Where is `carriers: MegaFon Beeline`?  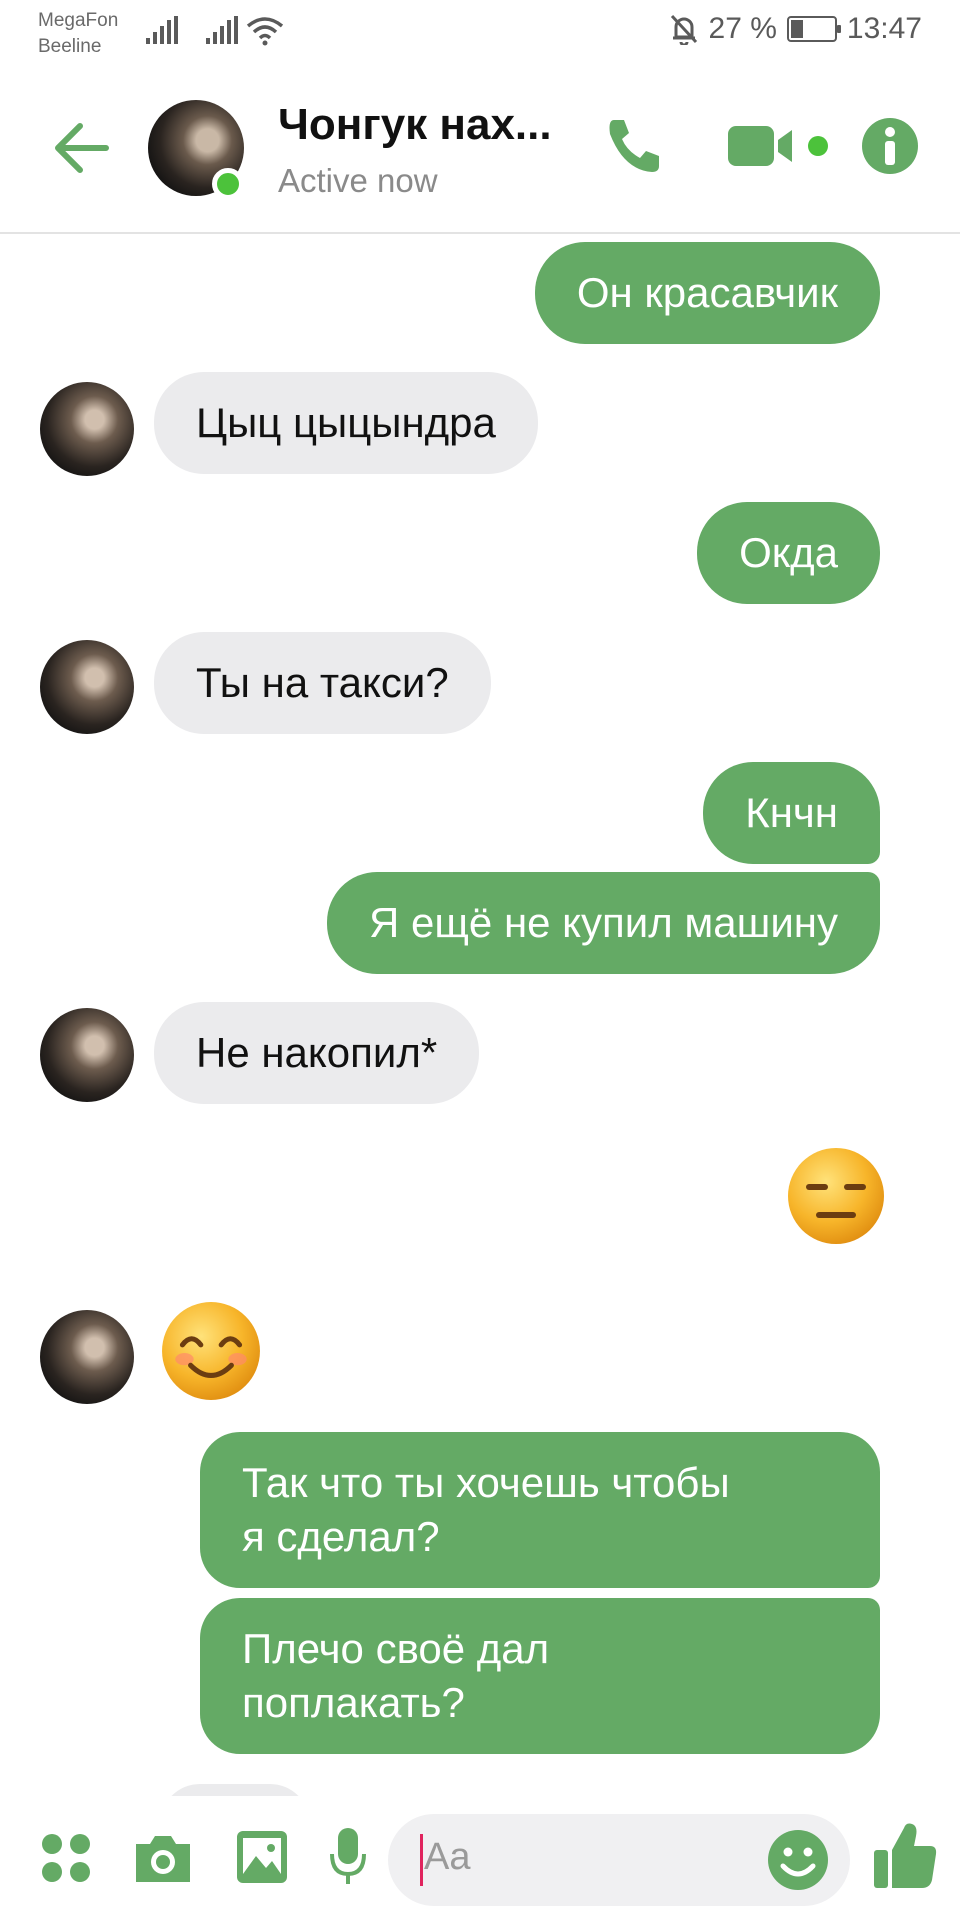 carriers: MegaFon Beeline is located at coordinates (78, 34).